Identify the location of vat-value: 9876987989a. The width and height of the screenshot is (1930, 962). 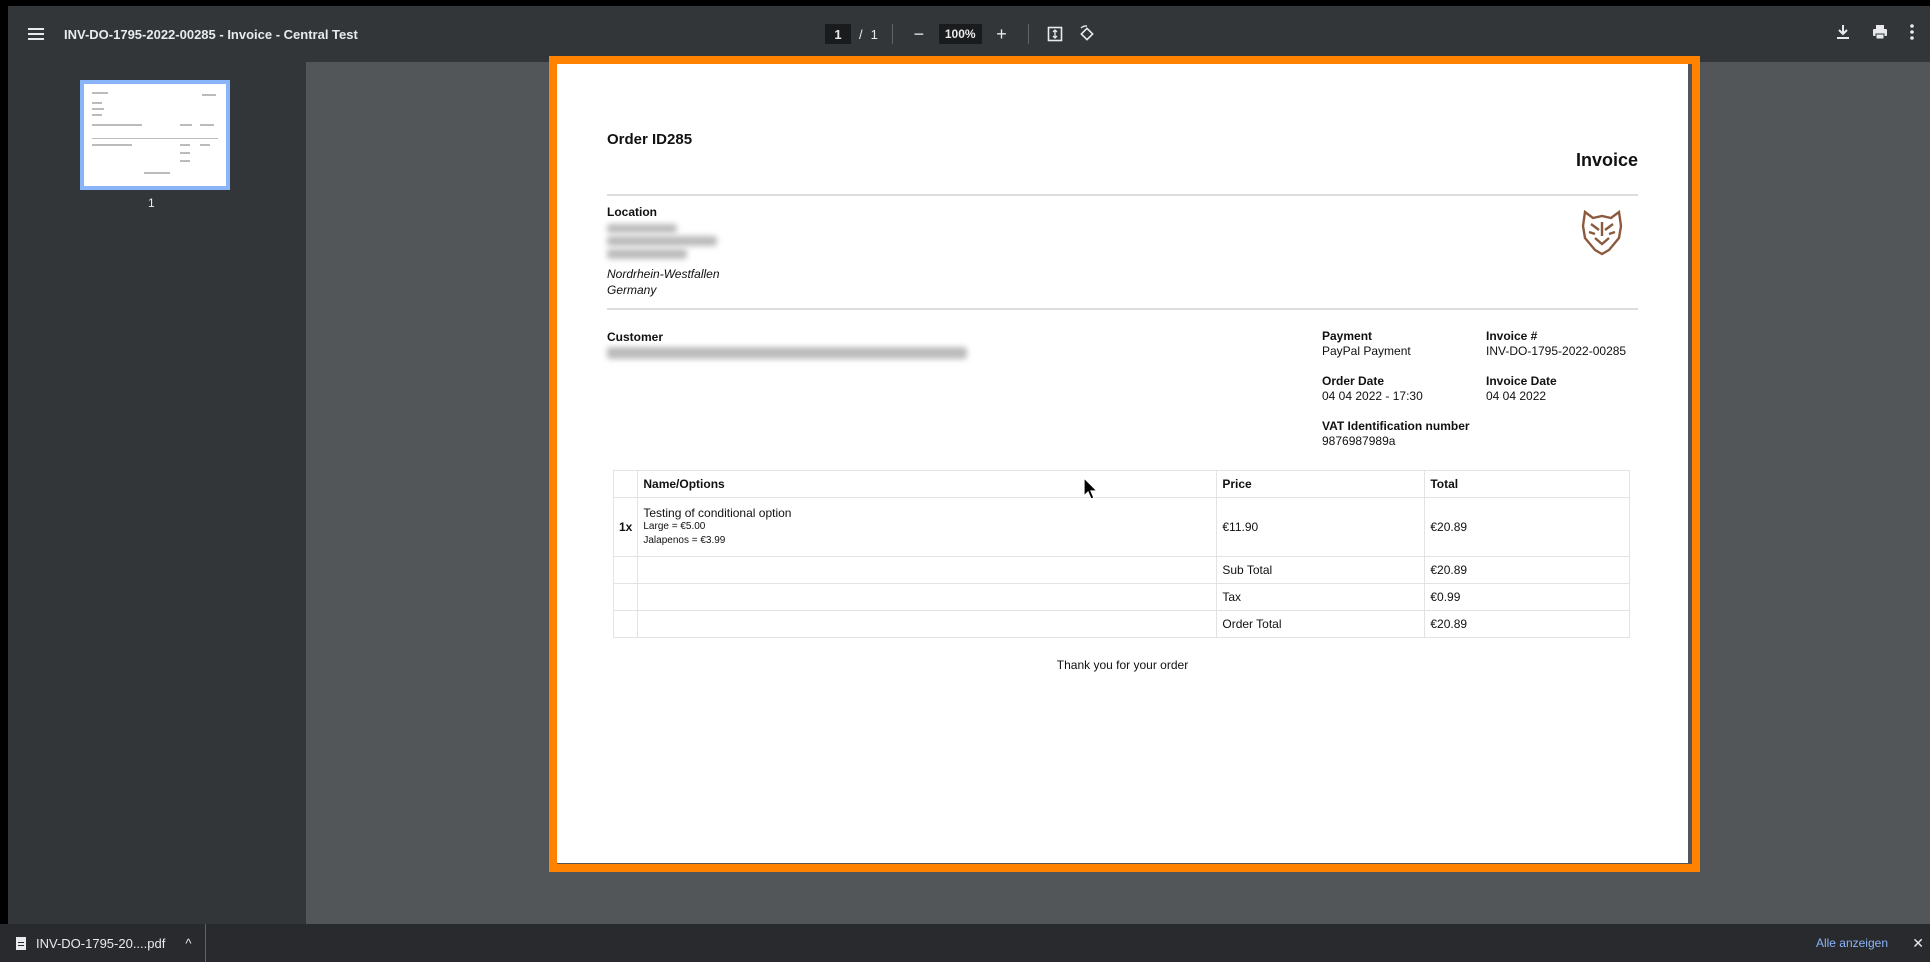
(1359, 441).